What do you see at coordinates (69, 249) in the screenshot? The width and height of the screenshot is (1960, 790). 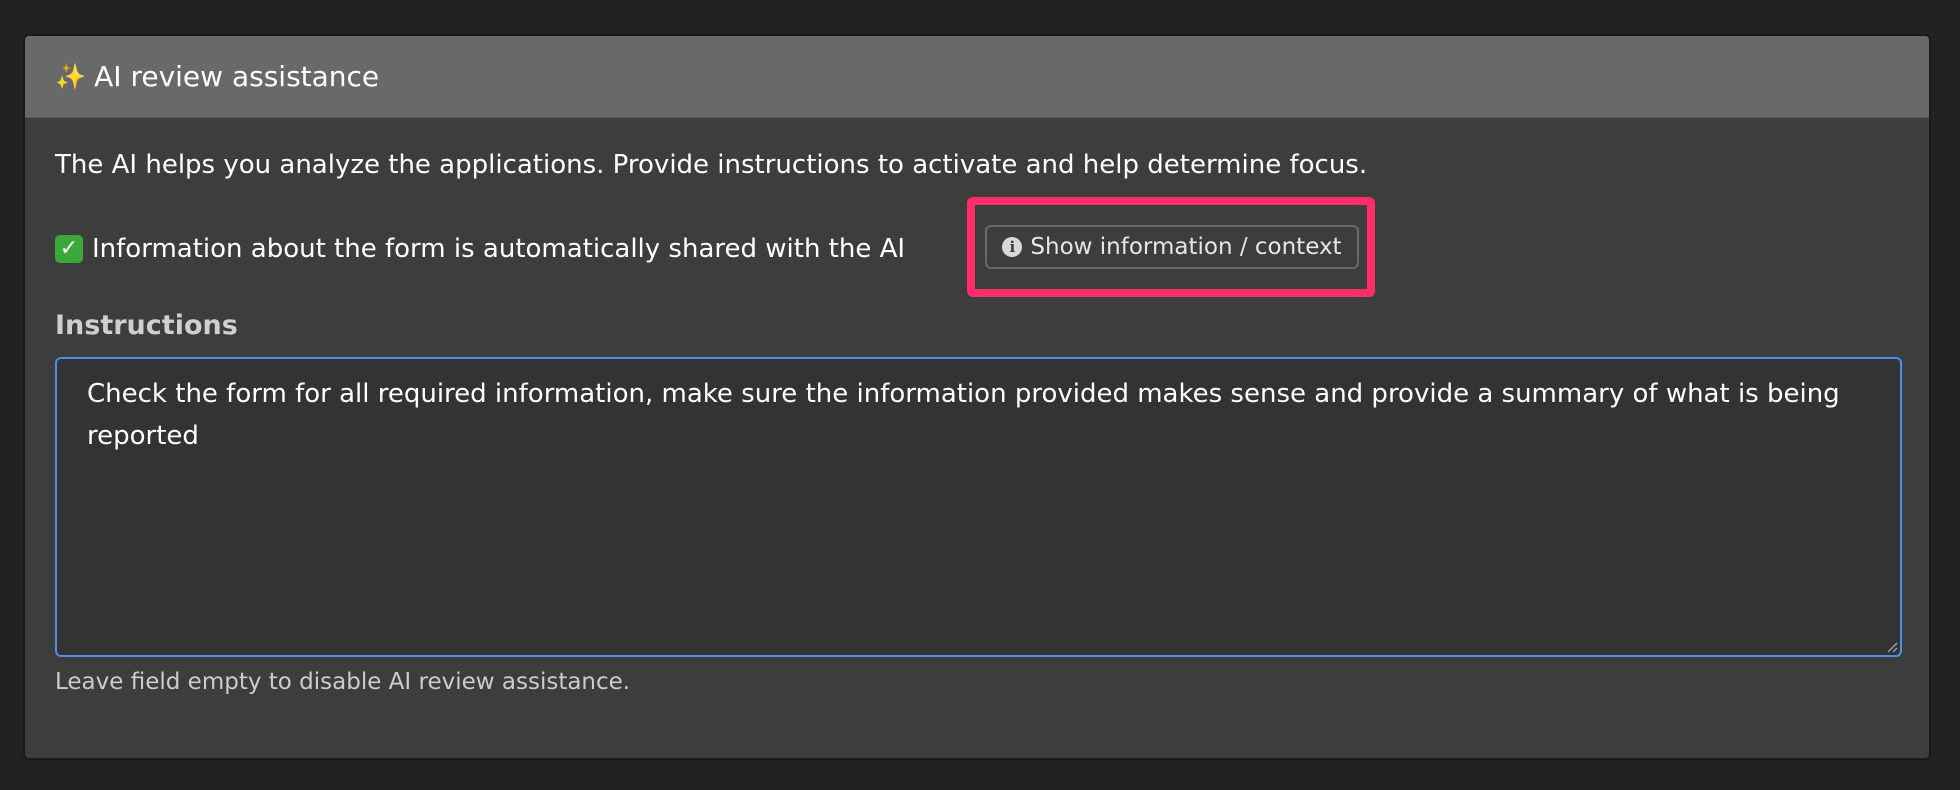 I see `check-mark-icon: ✓` at bounding box center [69, 249].